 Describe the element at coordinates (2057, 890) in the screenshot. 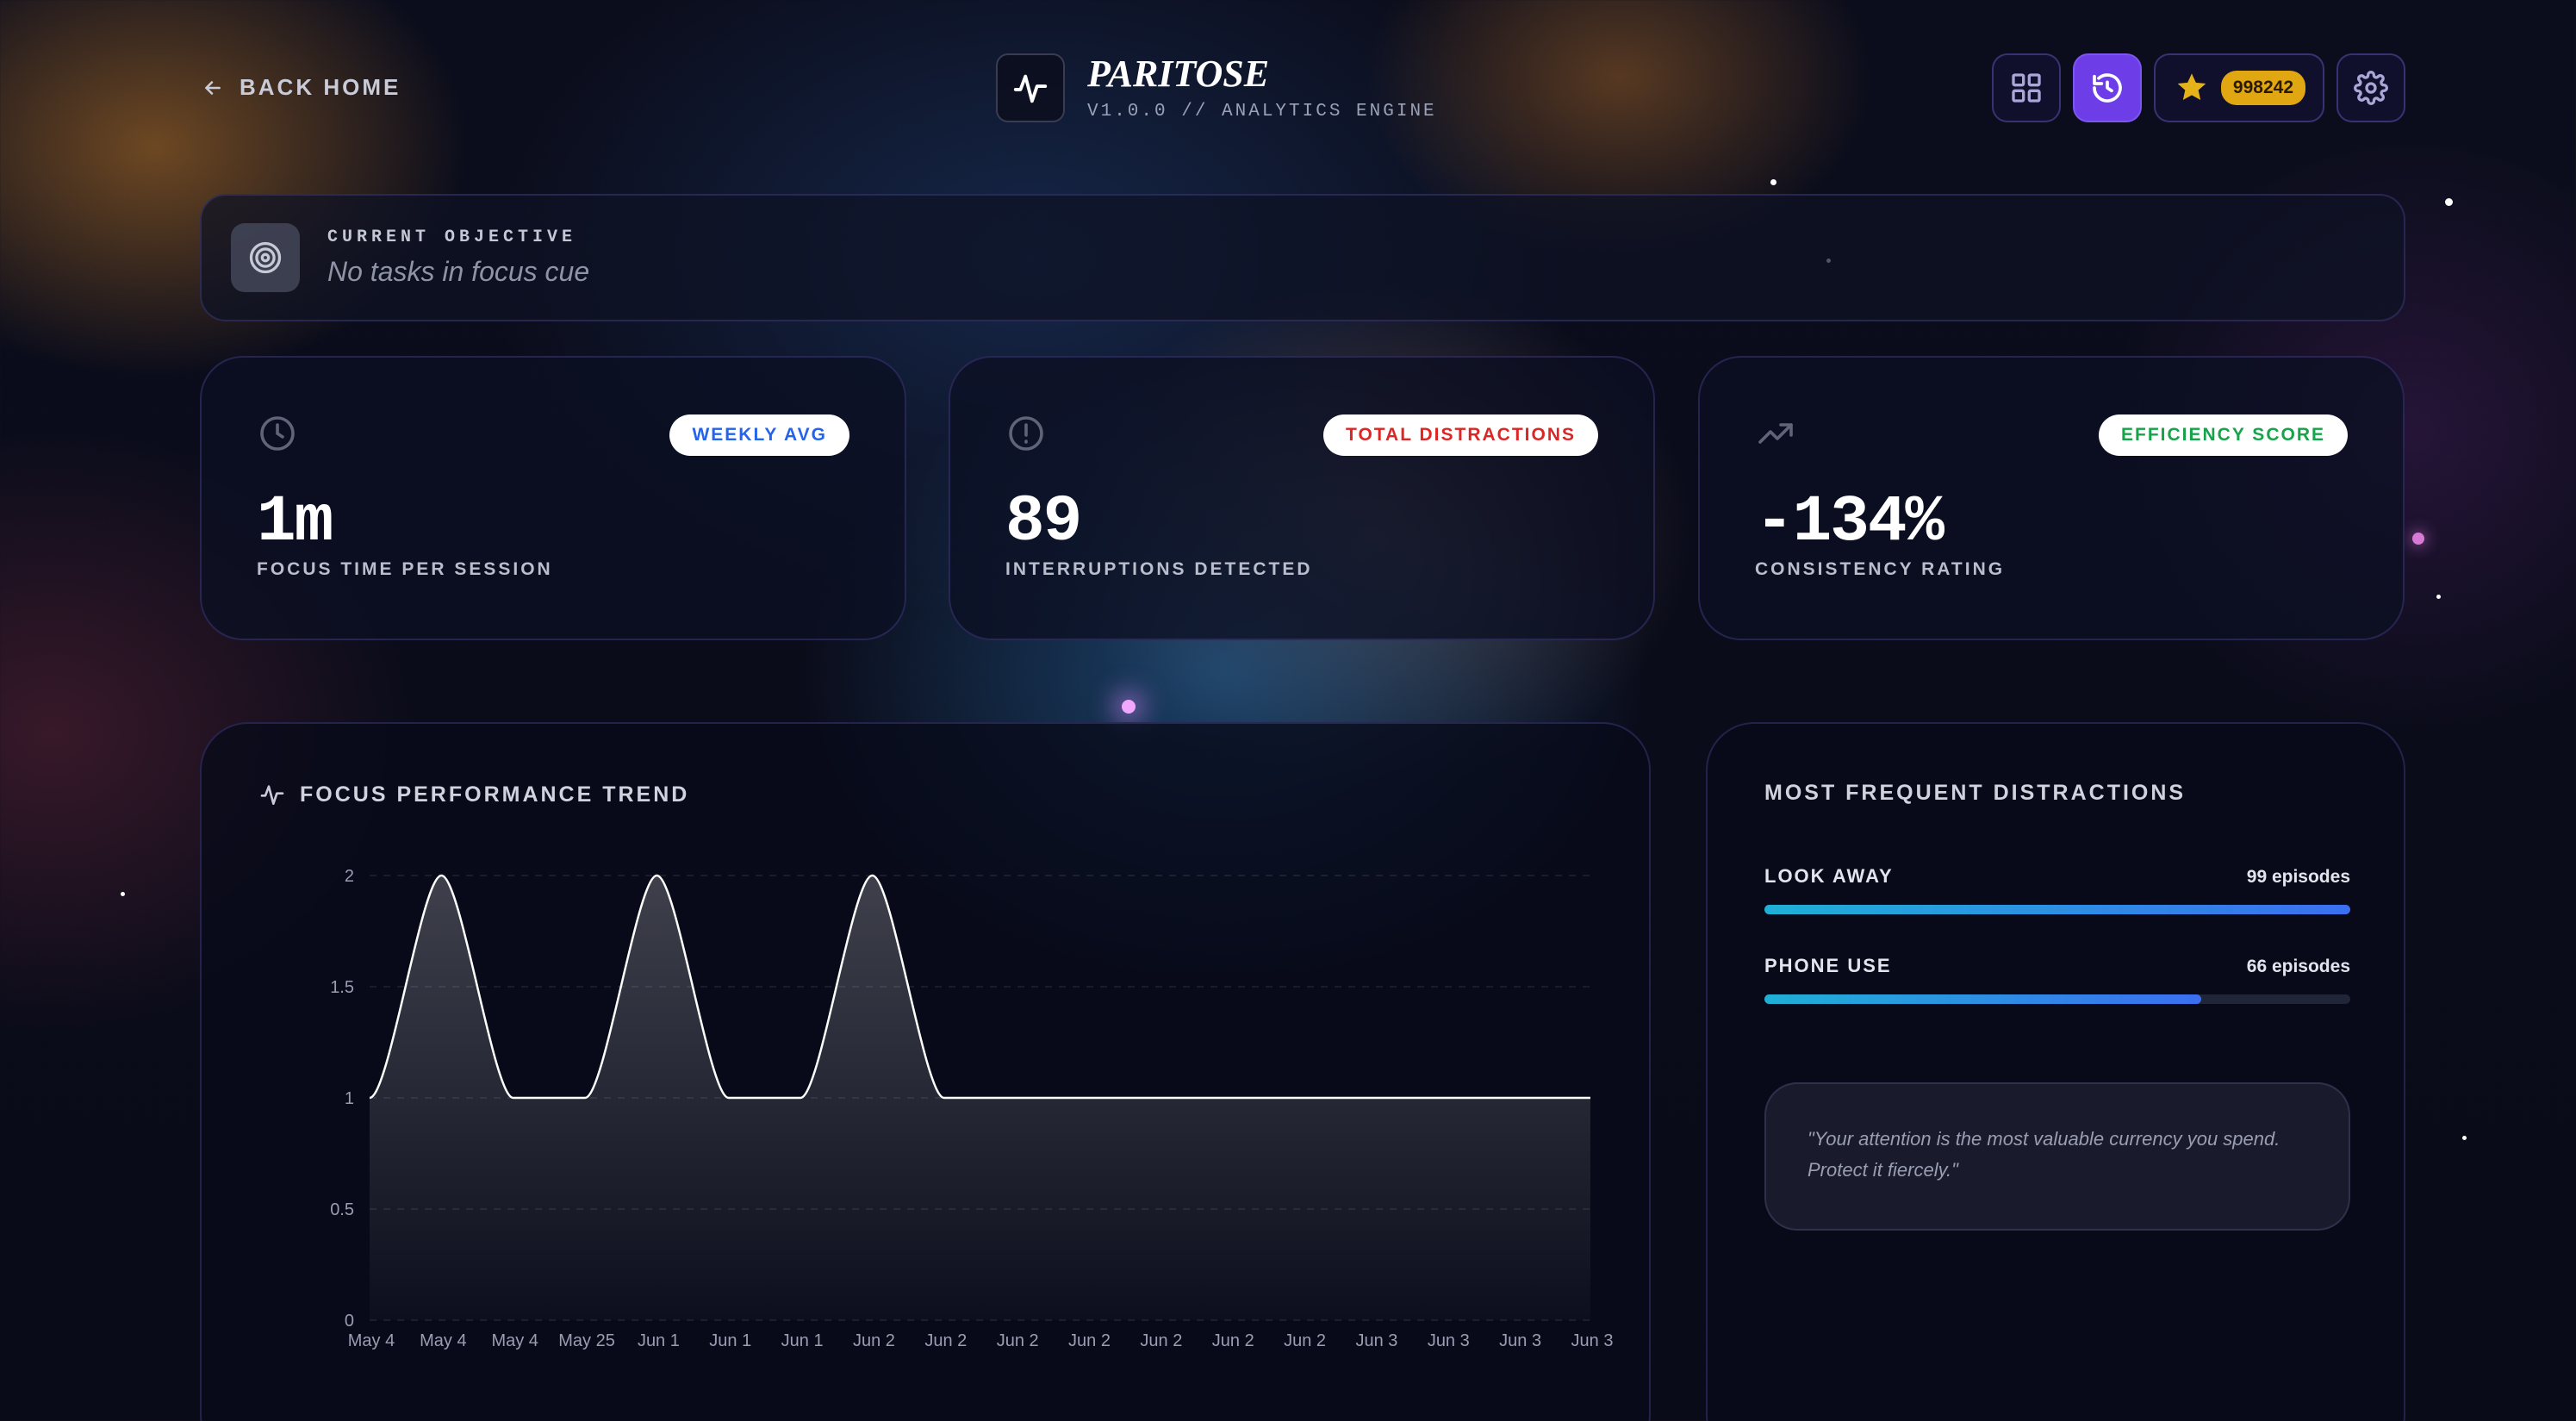

I see `distraction-row-look-away: LOOK AWAY 99 episodes` at that location.